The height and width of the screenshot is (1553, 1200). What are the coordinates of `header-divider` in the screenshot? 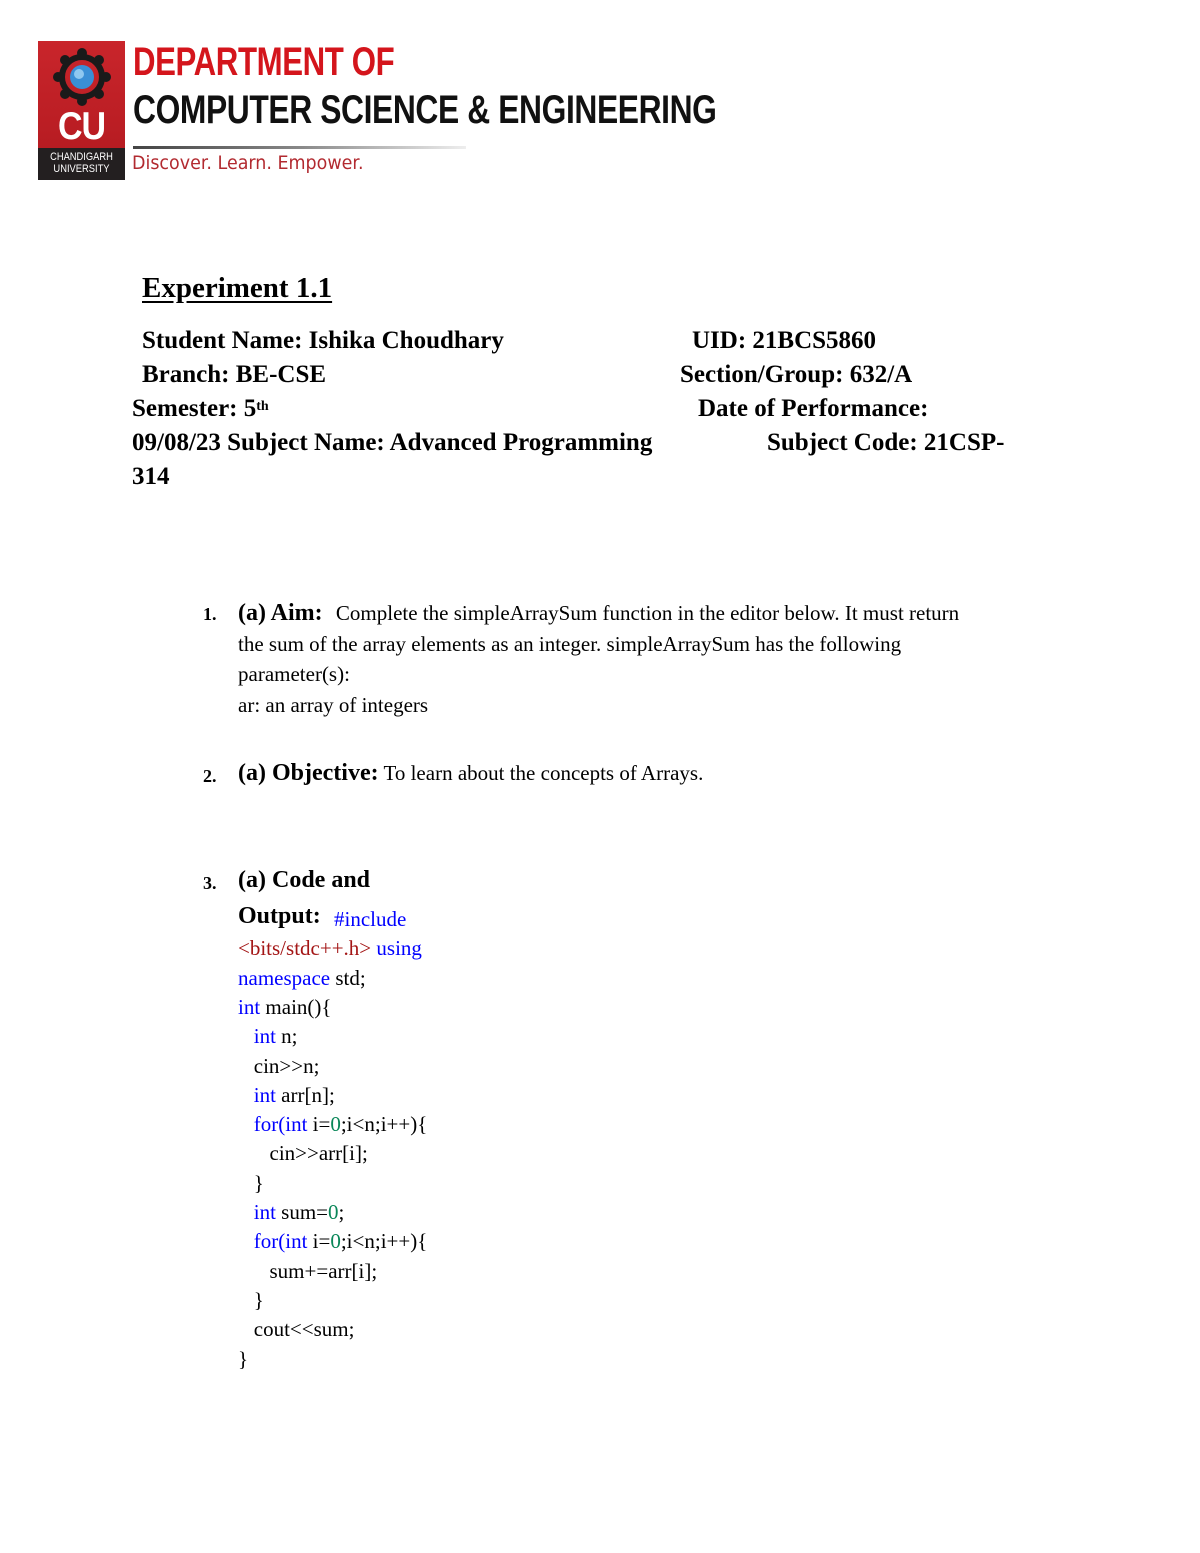 It's located at (299, 147).